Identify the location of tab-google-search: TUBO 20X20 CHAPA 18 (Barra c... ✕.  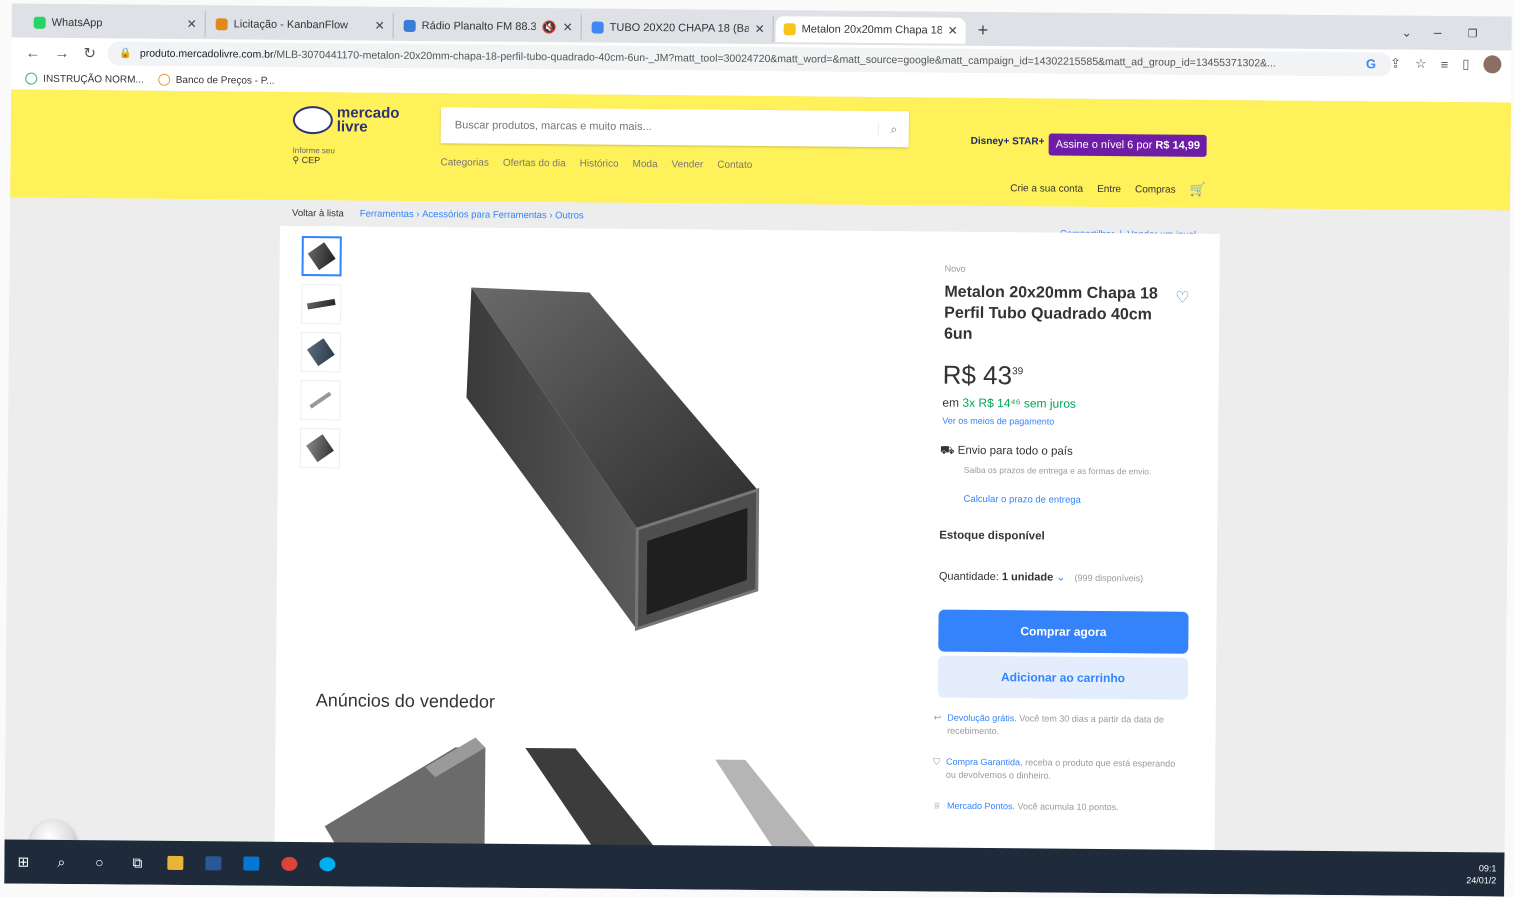
(678, 28).